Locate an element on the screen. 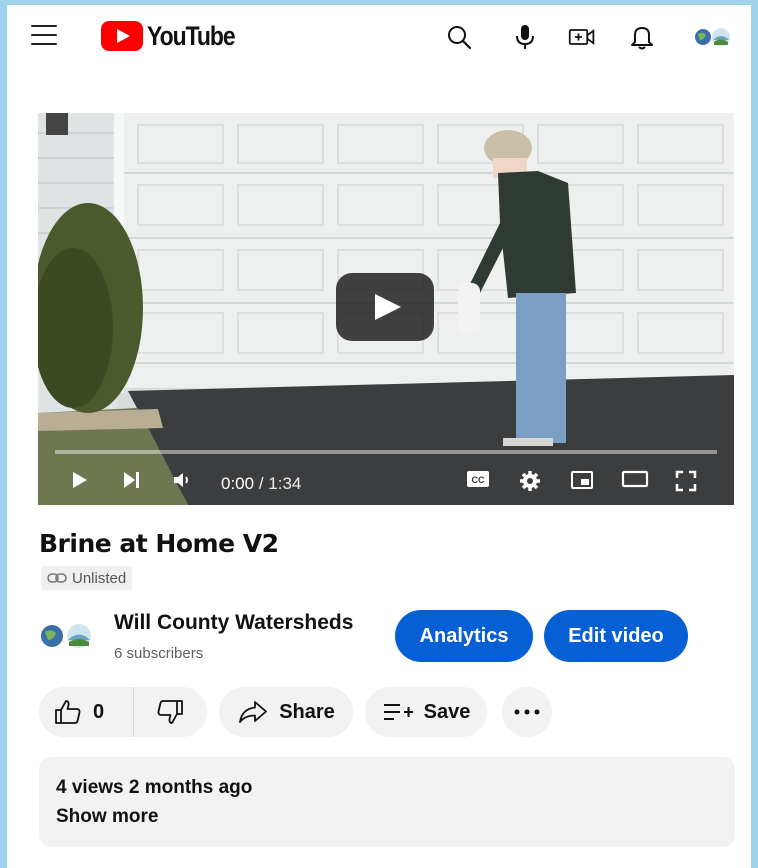  view-count-and-date: 4 views 2 months ago is located at coordinates (154, 787).